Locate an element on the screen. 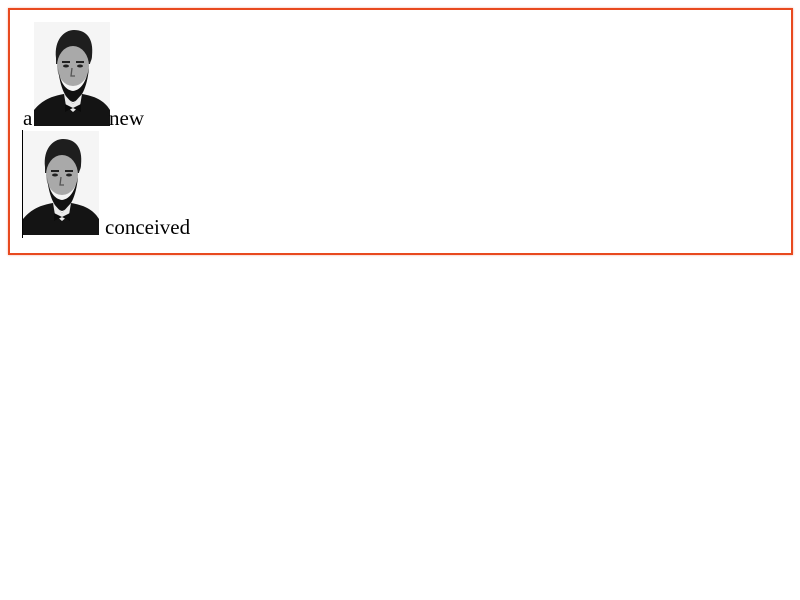 This screenshot has width=800, height=600. text-caret is located at coordinates (22, 184).